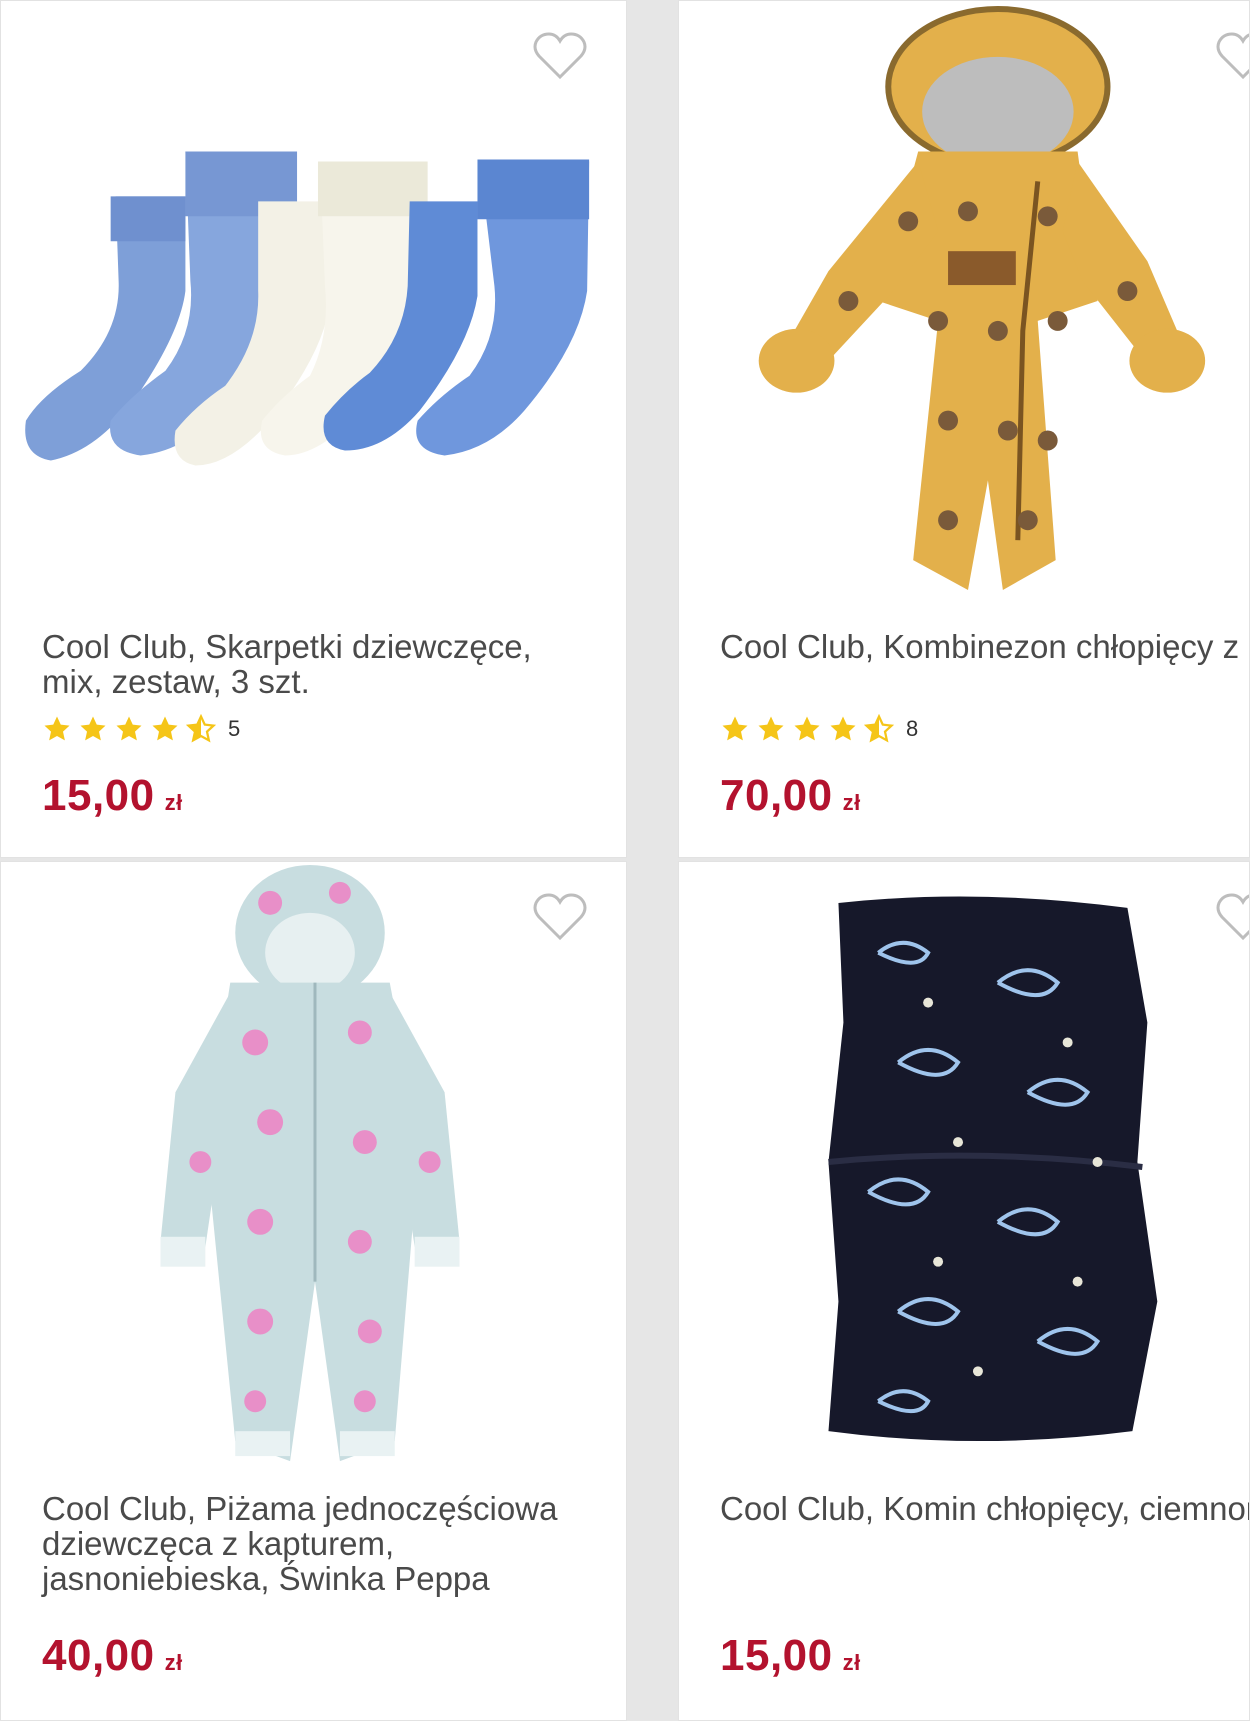  I want to click on rating-count: 8, so click(912, 728).